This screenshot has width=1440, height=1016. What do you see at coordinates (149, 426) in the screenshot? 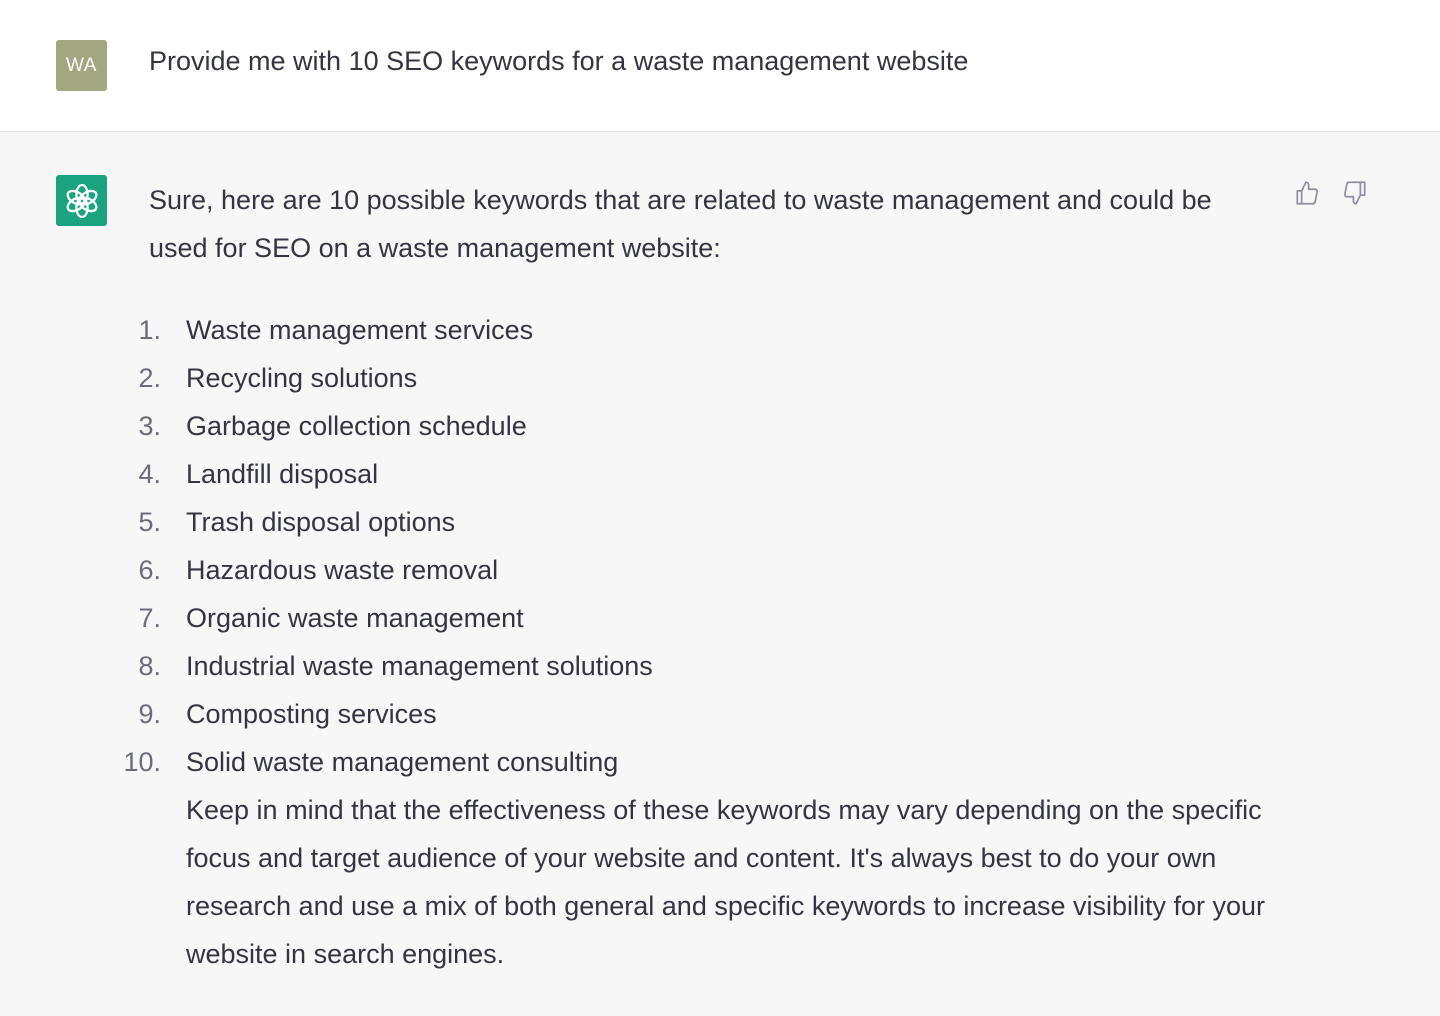
I see `list-item-number: 3.` at bounding box center [149, 426].